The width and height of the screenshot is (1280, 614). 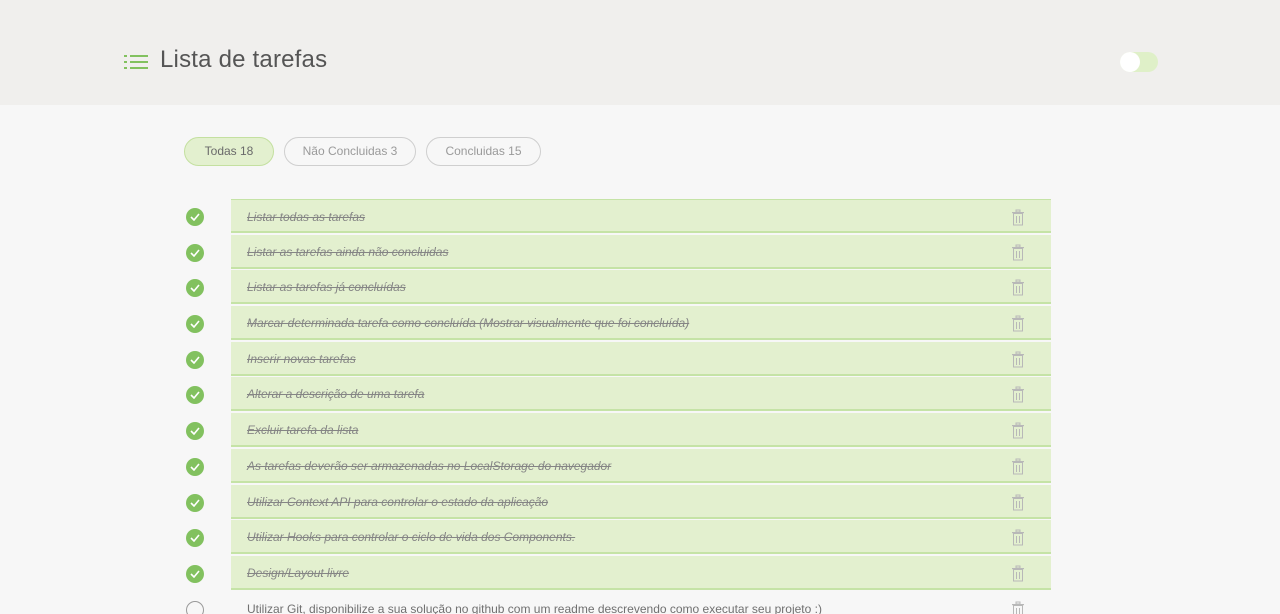 I want to click on task-item: Listar todas as tarefas, so click(x=618, y=217).